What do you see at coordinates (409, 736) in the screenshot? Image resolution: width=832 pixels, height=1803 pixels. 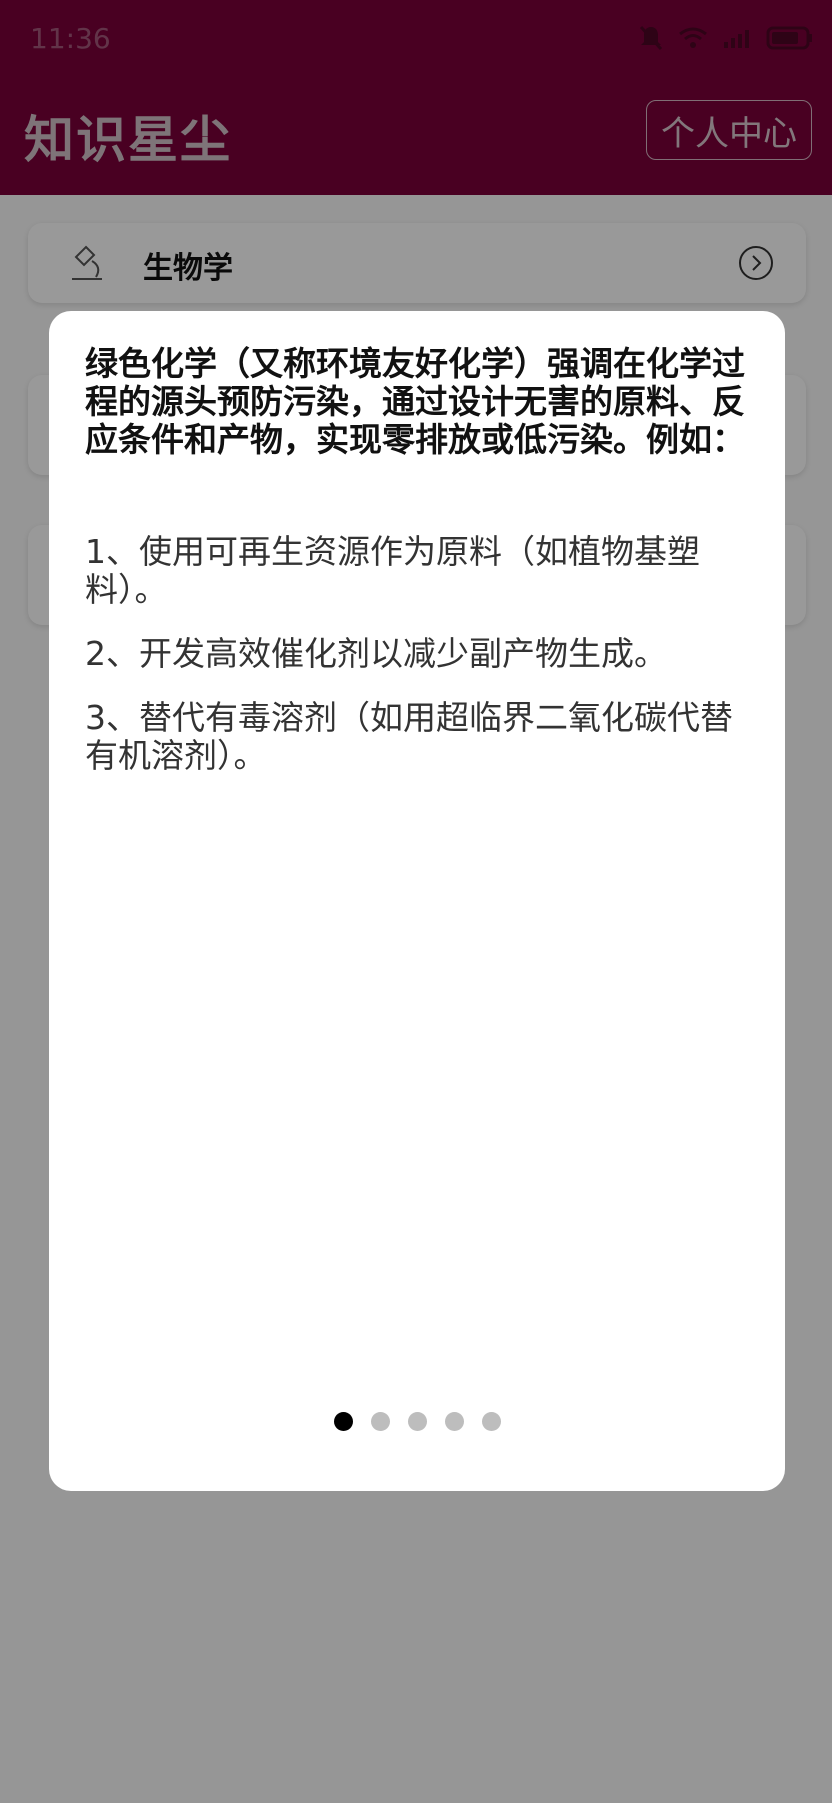 I see `list-item: 3、替代有毒溶剂（如用超临界二氧化碳代替有机溶剂）。` at bounding box center [409, 736].